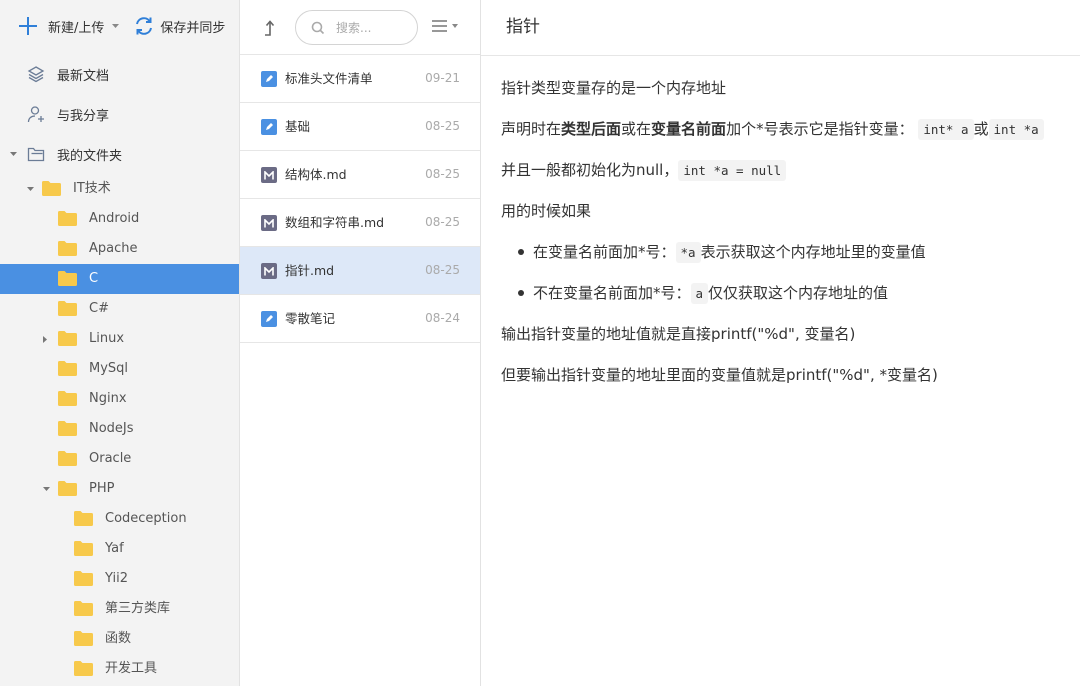 This screenshot has width=1080, height=686. I want to click on search-input, so click(373, 28).